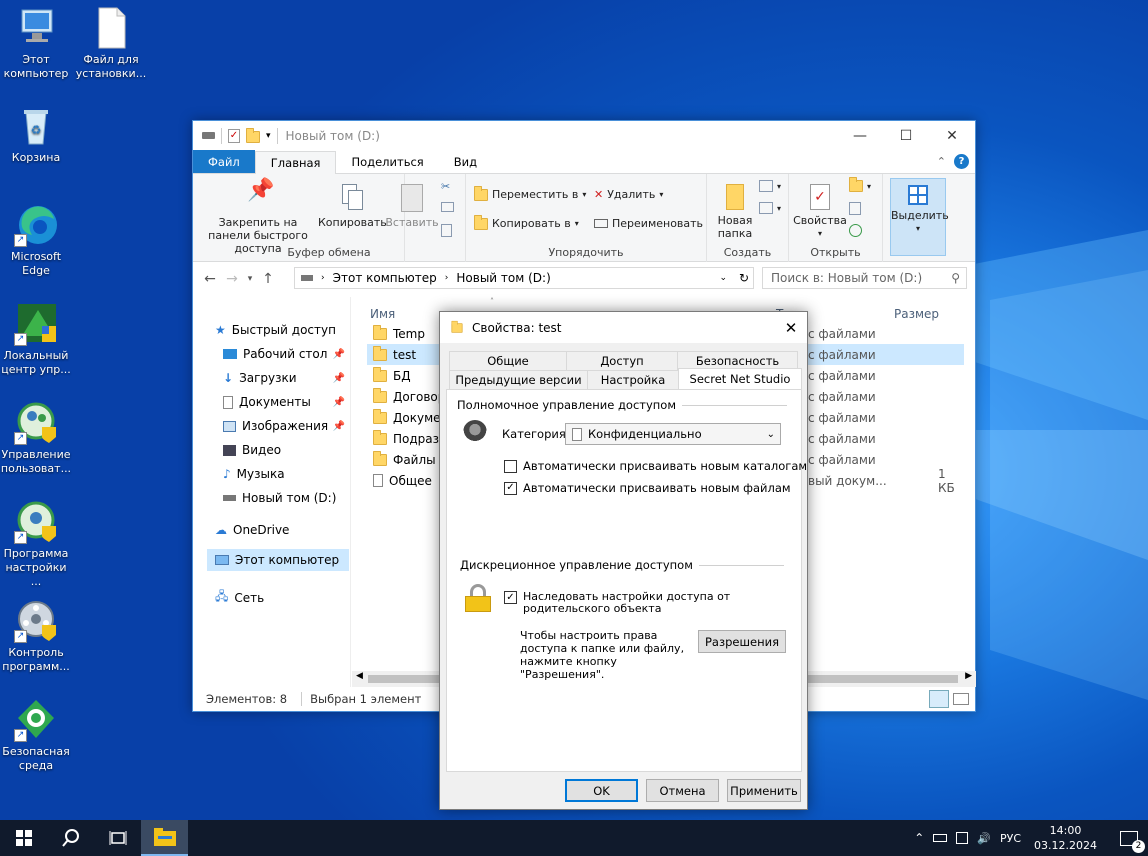 This screenshot has height=856, width=1148. I want to click on select-button: Выделить ▾, so click(919, 217).